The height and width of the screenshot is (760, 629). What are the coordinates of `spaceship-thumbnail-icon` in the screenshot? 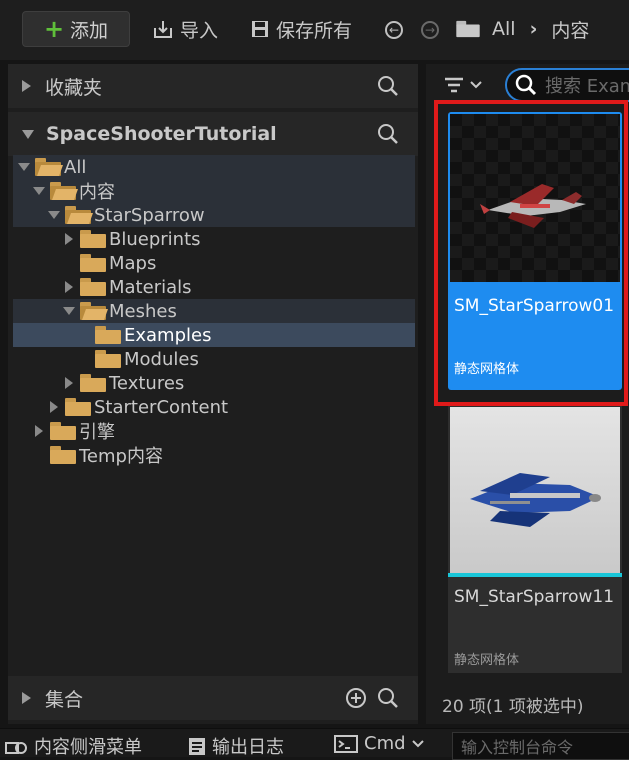 It's located at (535, 500).